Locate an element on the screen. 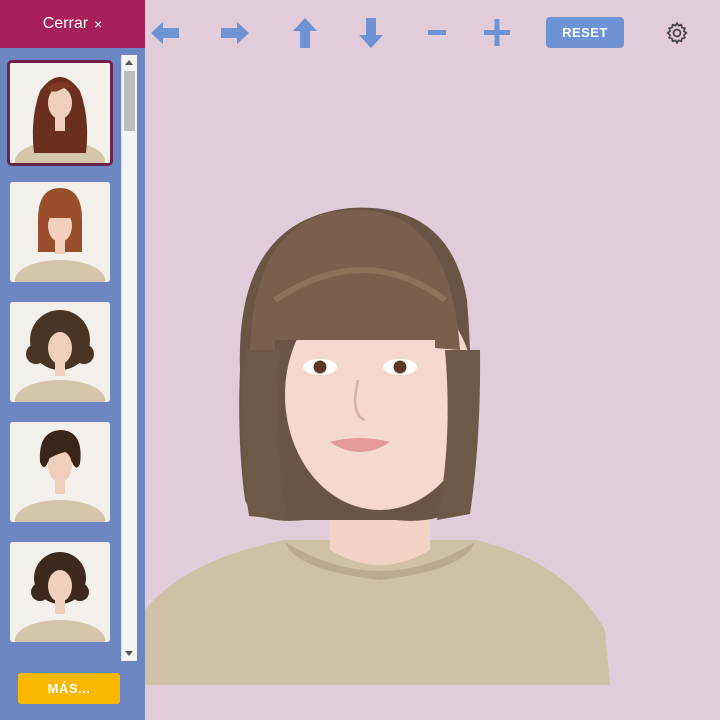 The image size is (720, 720). move-down-button is located at coordinates (371, 33).